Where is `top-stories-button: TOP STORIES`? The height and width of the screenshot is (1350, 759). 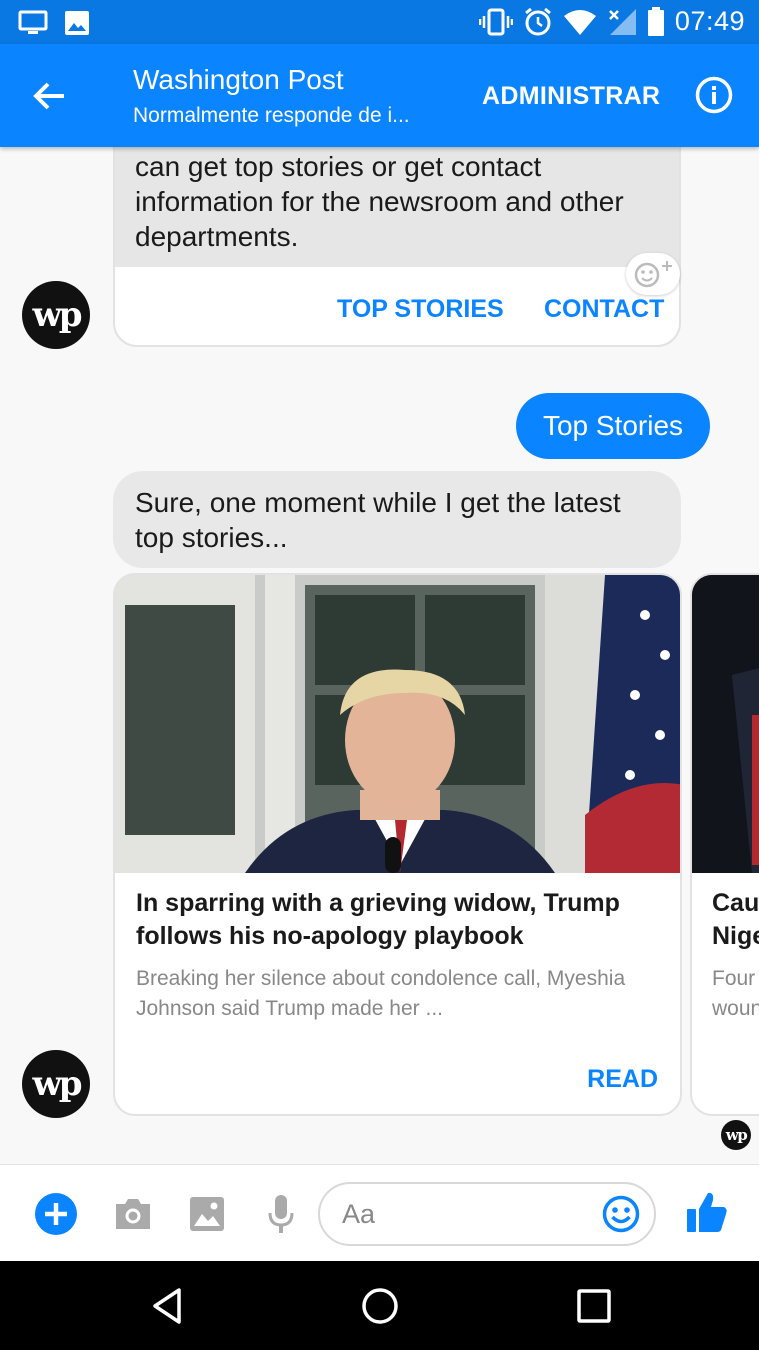 top-stories-button: TOP STORIES is located at coordinates (420, 309).